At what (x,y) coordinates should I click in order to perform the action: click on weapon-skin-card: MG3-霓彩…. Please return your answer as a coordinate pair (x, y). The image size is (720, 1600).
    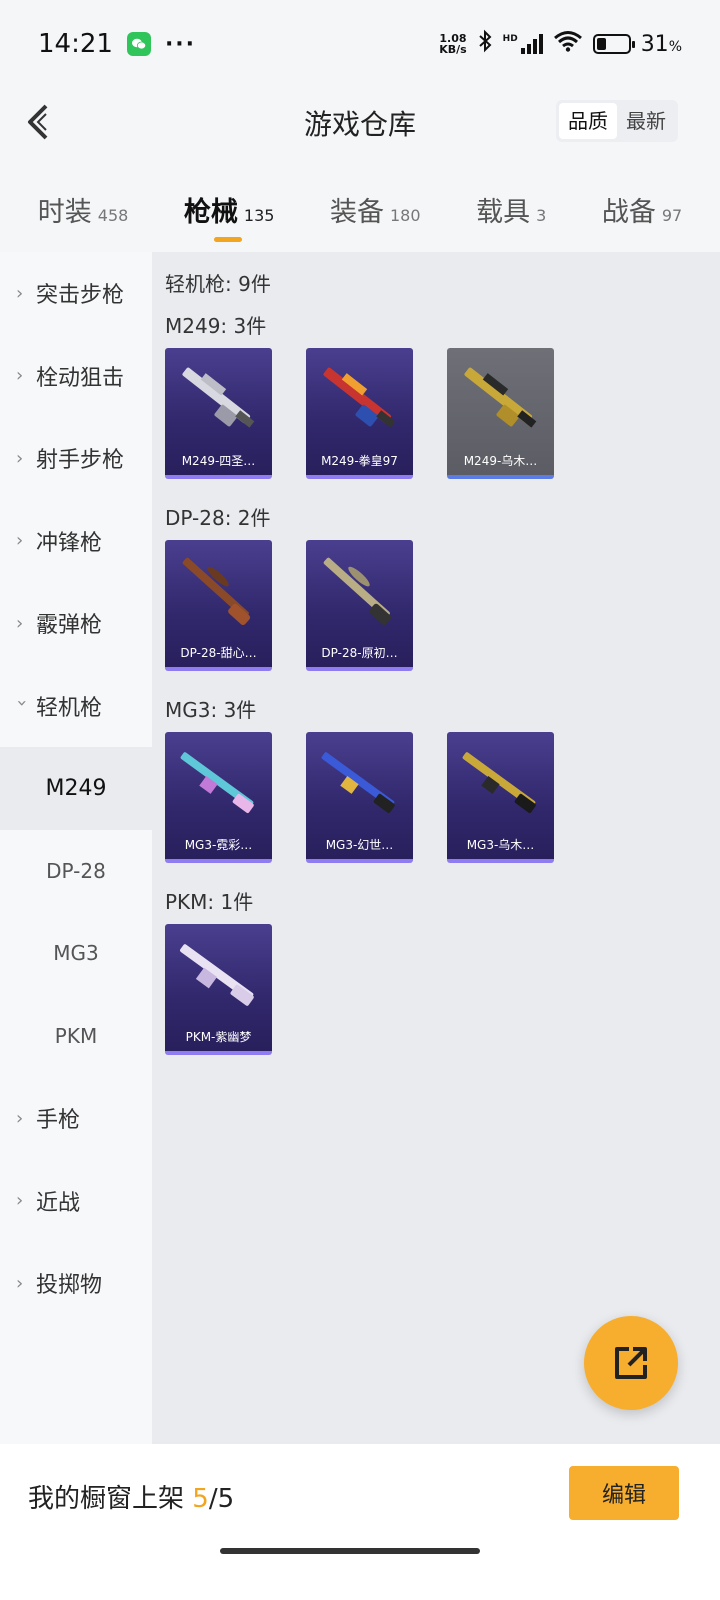
    Looking at the image, I should click on (218, 797).